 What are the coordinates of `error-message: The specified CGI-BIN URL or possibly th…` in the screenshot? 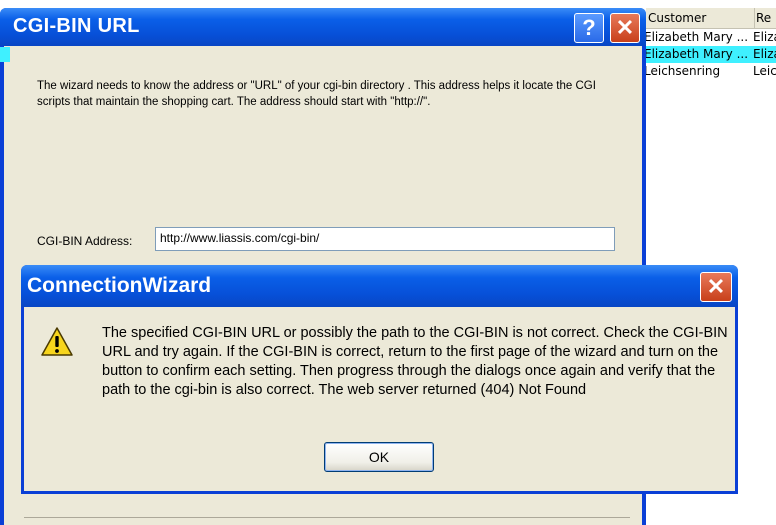 It's located at (415, 361).